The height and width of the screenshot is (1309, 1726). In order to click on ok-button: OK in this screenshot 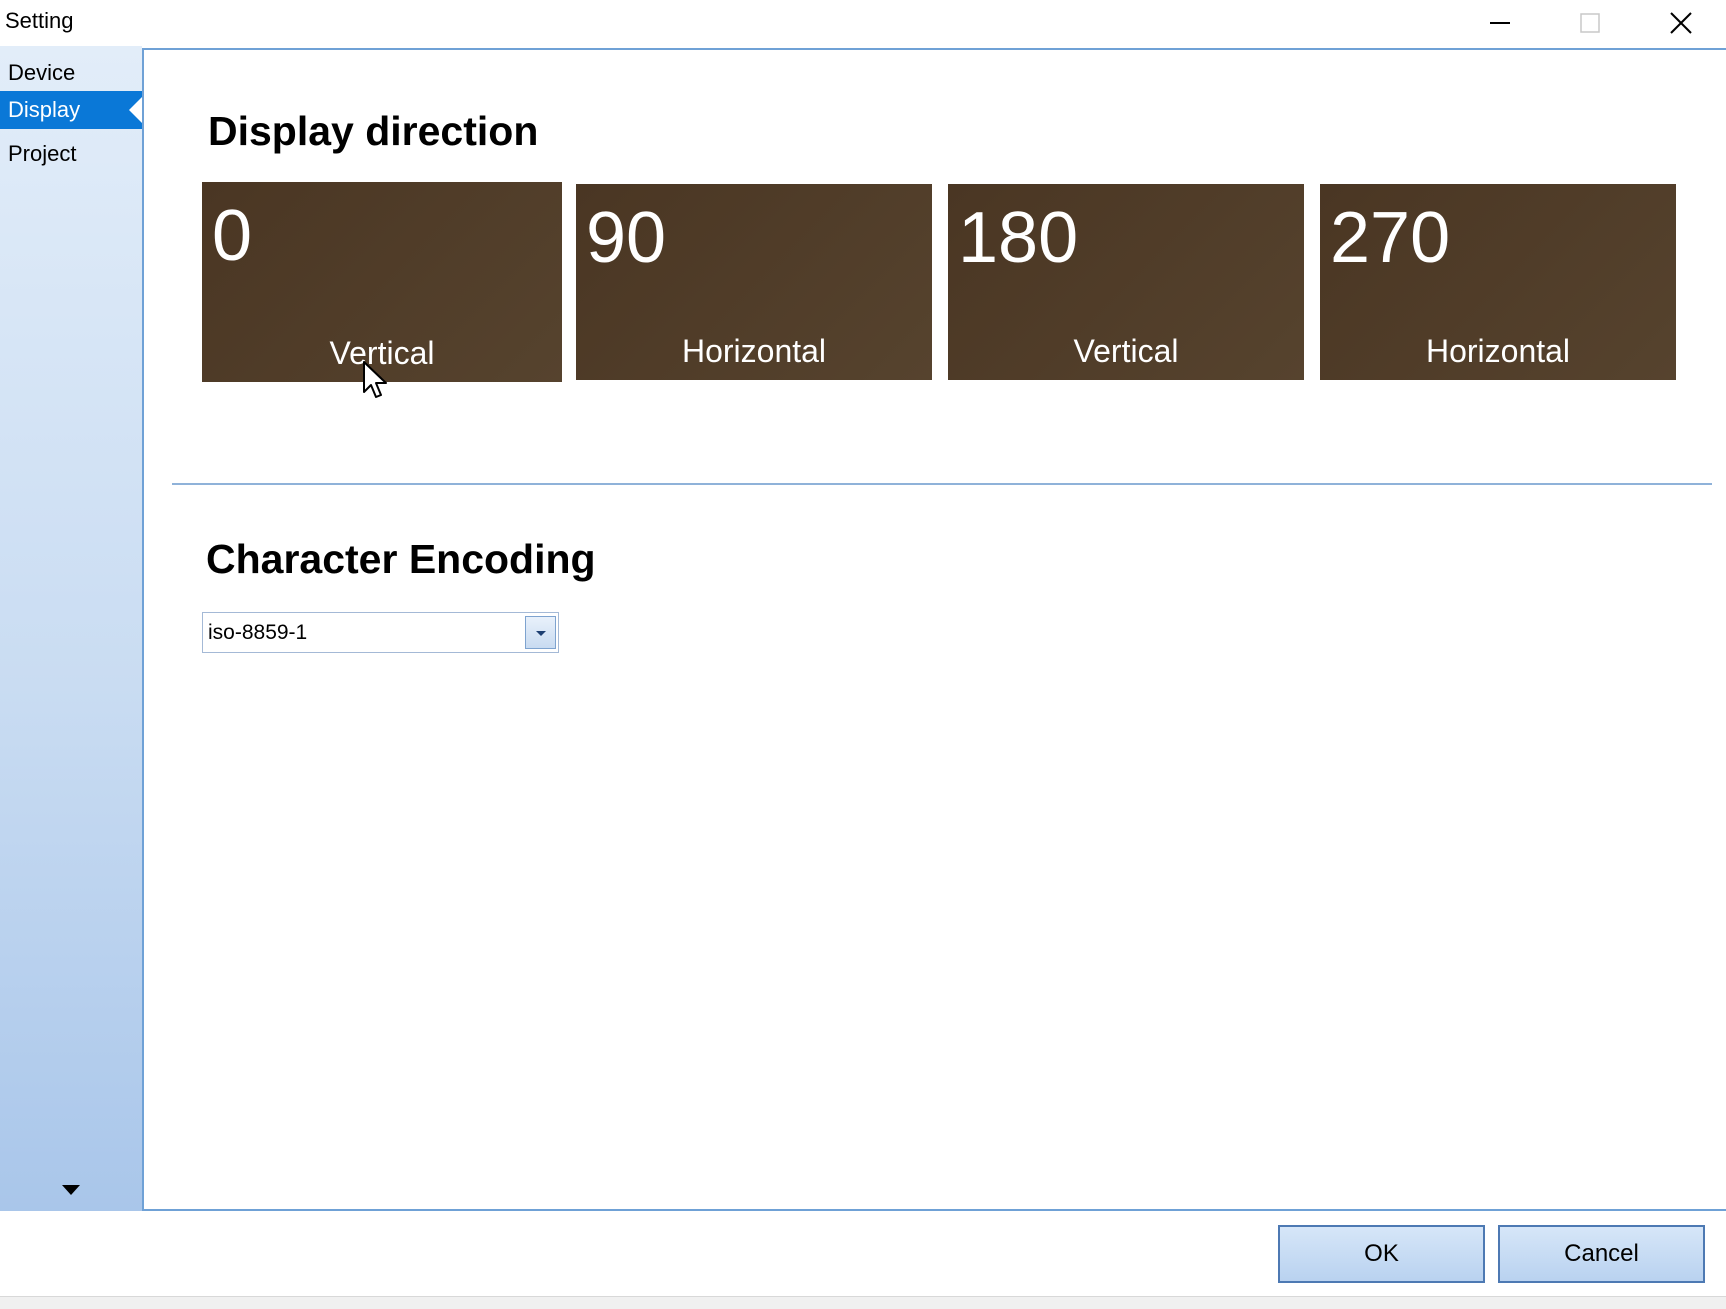, I will do `click(1381, 1254)`.